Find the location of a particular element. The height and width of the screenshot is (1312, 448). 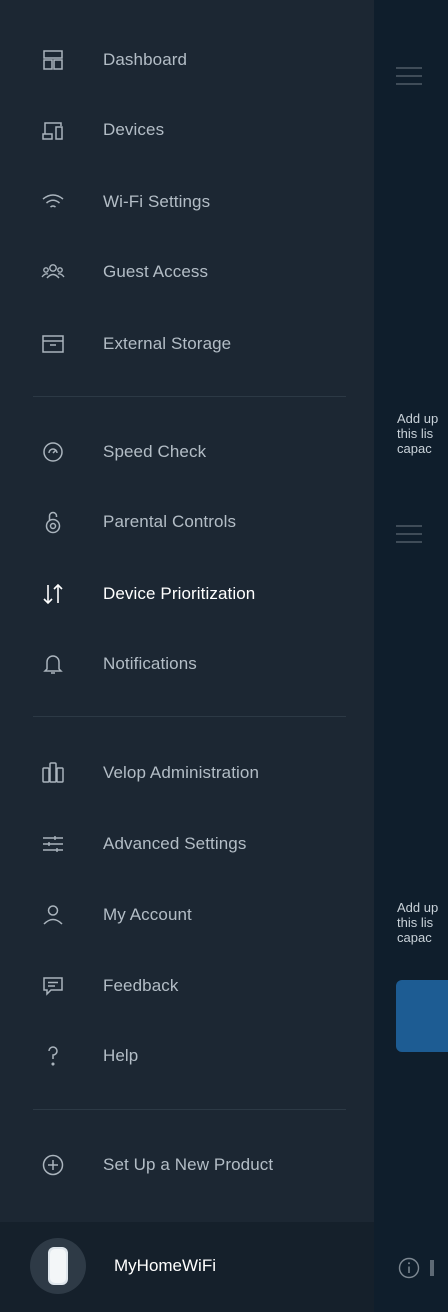

nav-item-devices: Devices is located at coordinates (187, 130).